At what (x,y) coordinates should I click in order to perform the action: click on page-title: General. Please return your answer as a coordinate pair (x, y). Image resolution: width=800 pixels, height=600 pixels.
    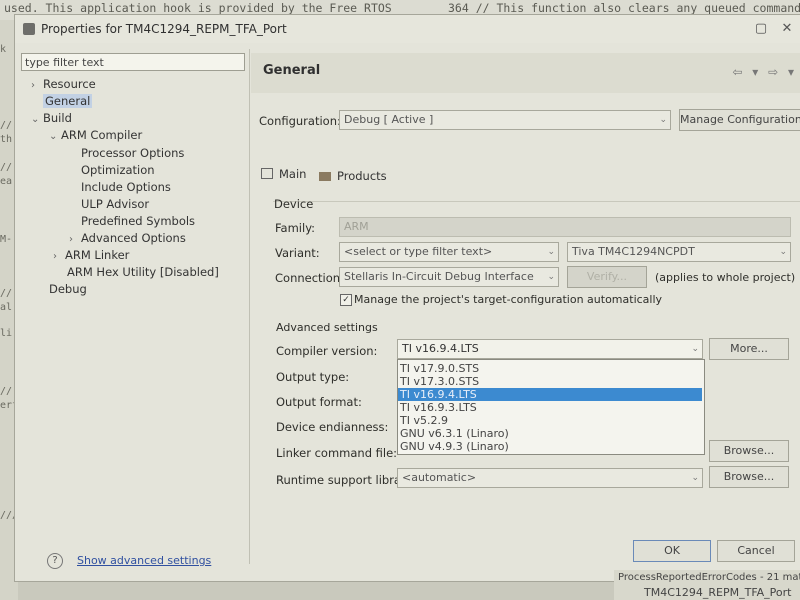
    Looking at the image, I should click on (292, 70).